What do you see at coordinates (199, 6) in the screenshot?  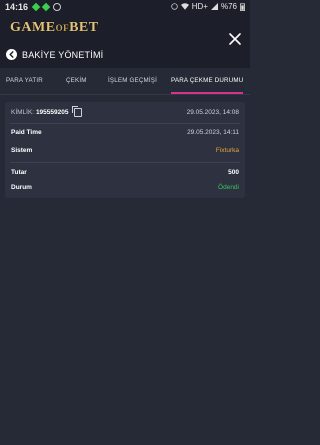 I see `network-type: HD+` at bounding box center [199, 6].